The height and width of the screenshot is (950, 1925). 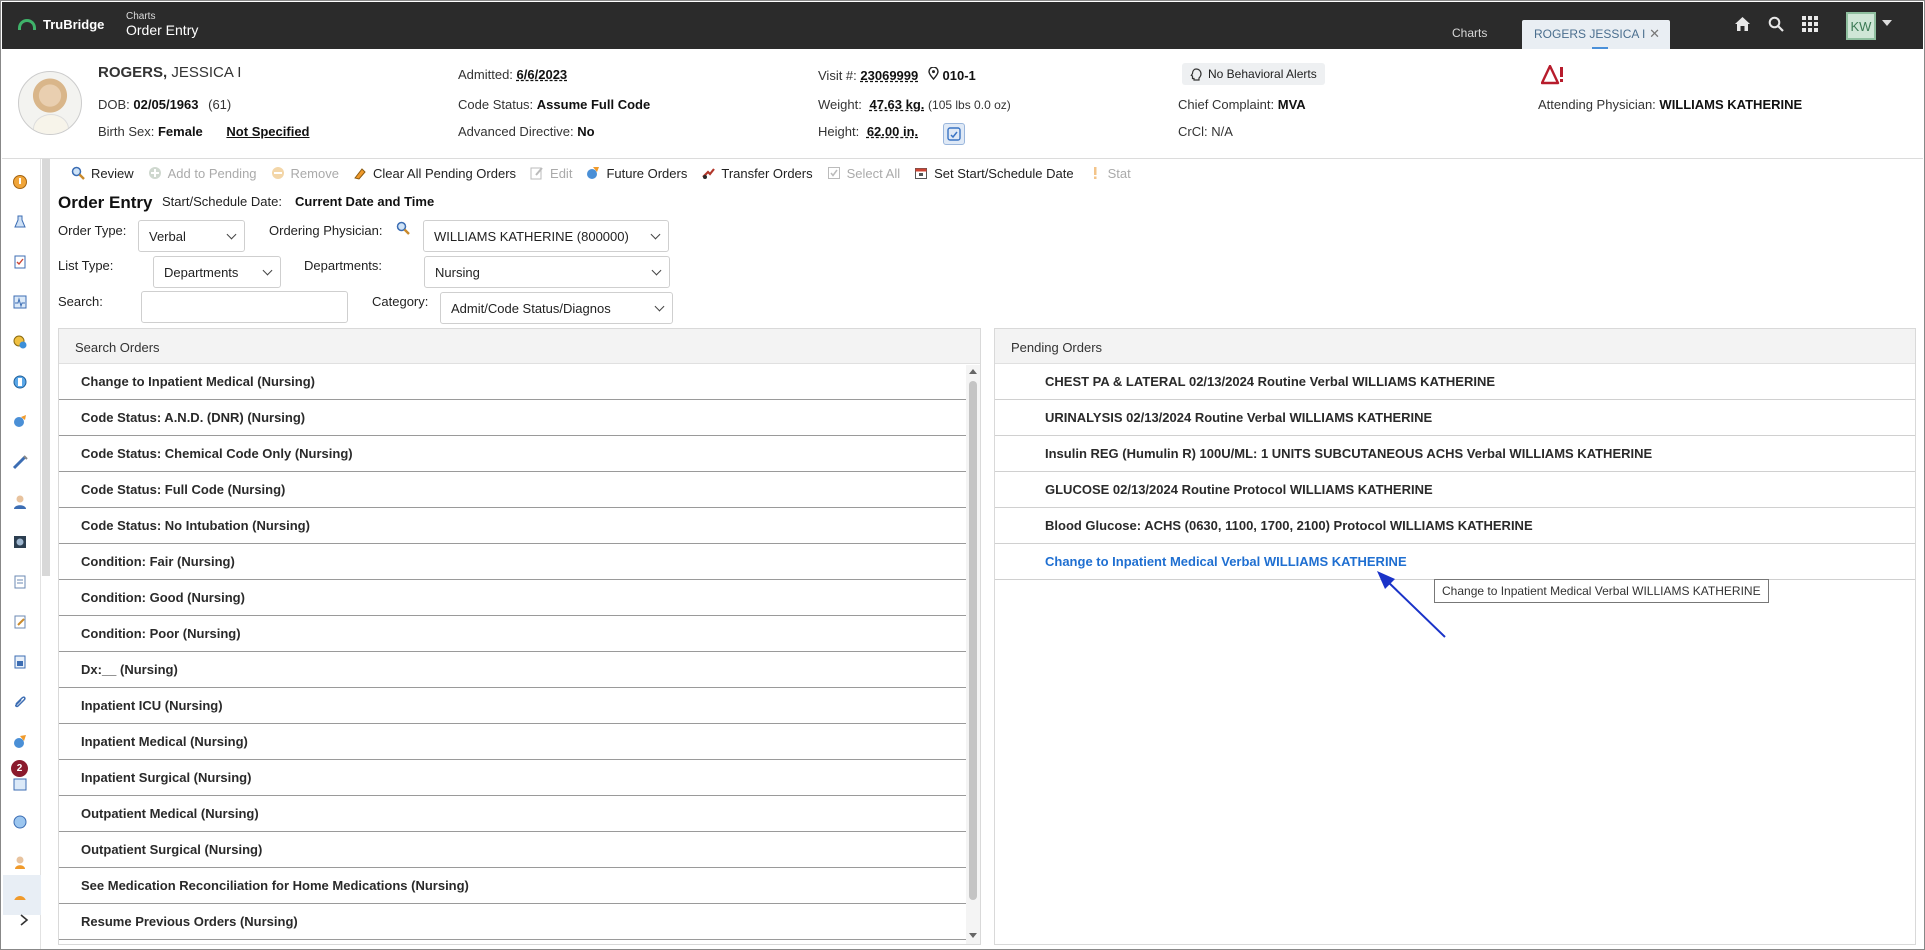 I want to click on search-order-item: Outpatient Surgical (Nursing), so click(x=512, y=850).